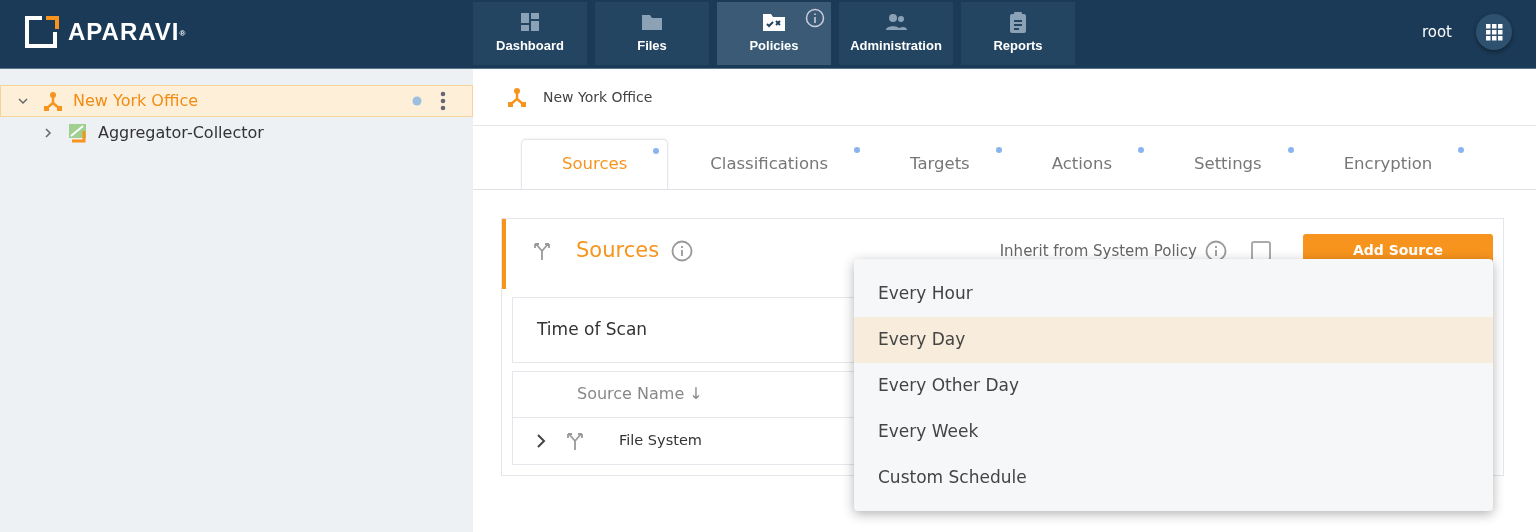  I want to click on nav-tab: Reports, so click(1018, 33).